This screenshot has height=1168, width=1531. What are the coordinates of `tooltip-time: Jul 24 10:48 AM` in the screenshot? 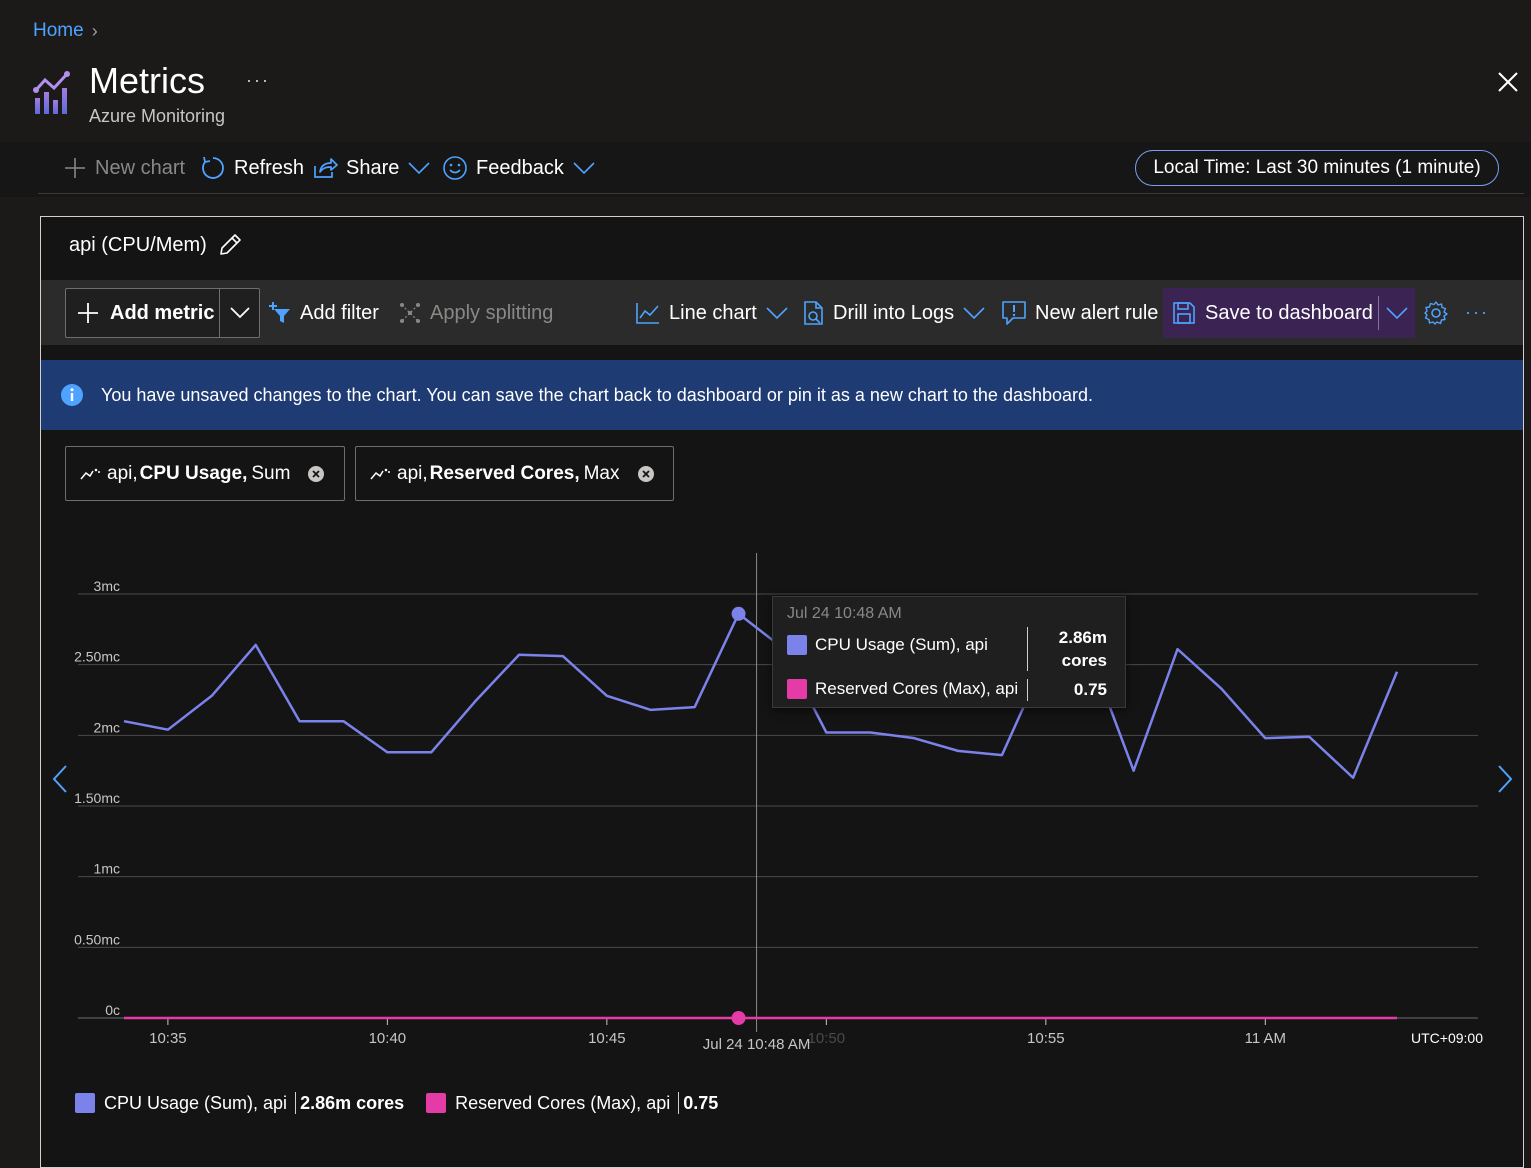 It's located at (844, 613).